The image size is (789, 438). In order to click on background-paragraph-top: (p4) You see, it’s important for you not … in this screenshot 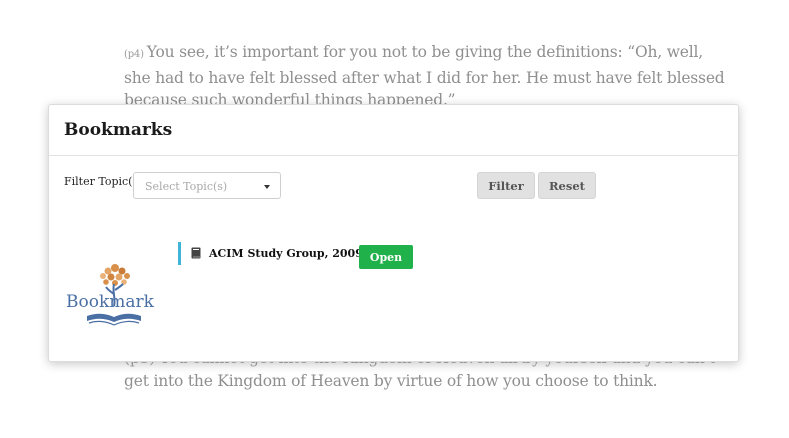, I will do `click(424, 76)`.